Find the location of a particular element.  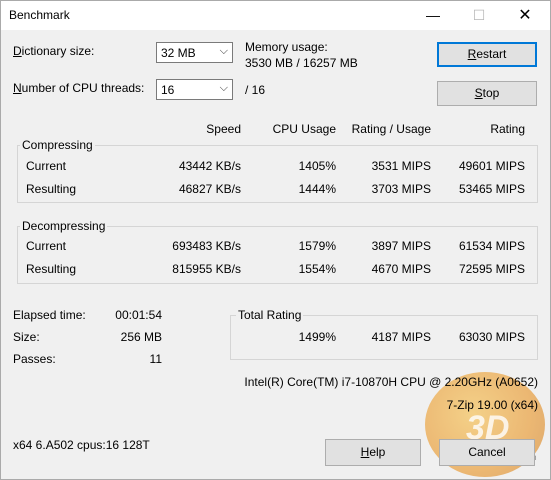

decompressing-current-rating: 61534 MIPS is located at coordinates (491, 246).